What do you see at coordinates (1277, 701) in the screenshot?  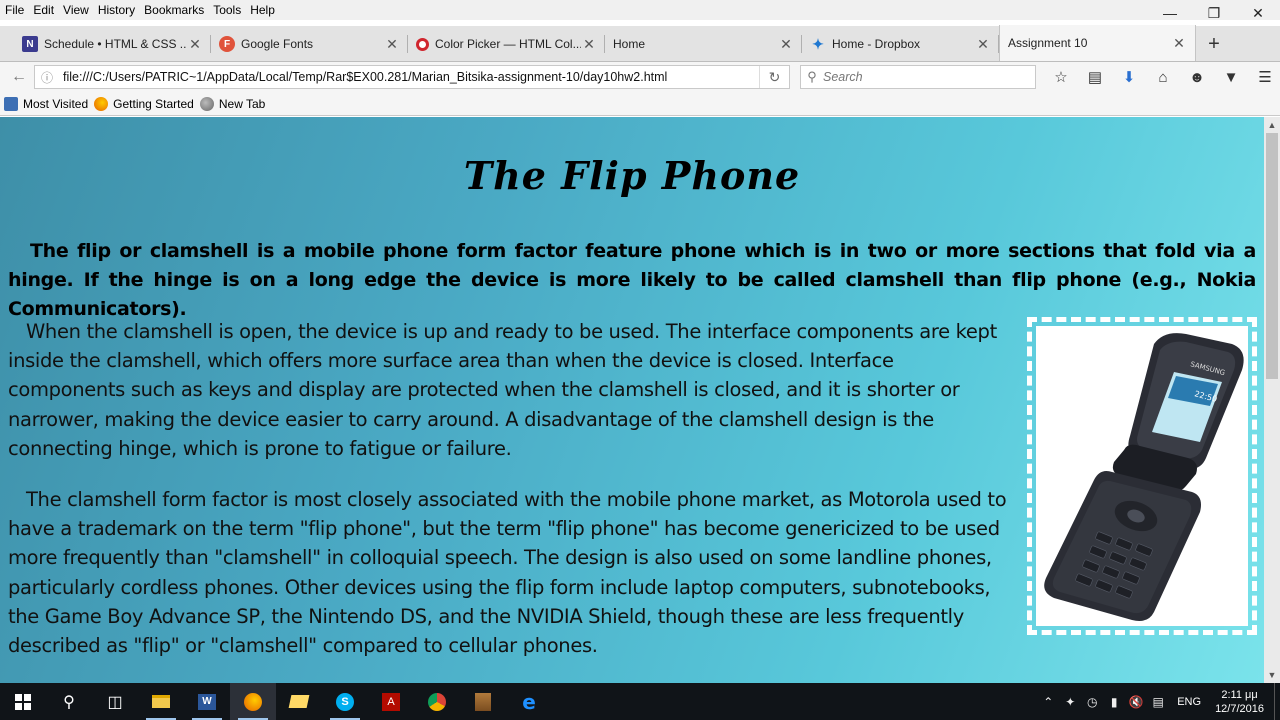 I see `show-desktop-button` at bounding box center [1277, 701].